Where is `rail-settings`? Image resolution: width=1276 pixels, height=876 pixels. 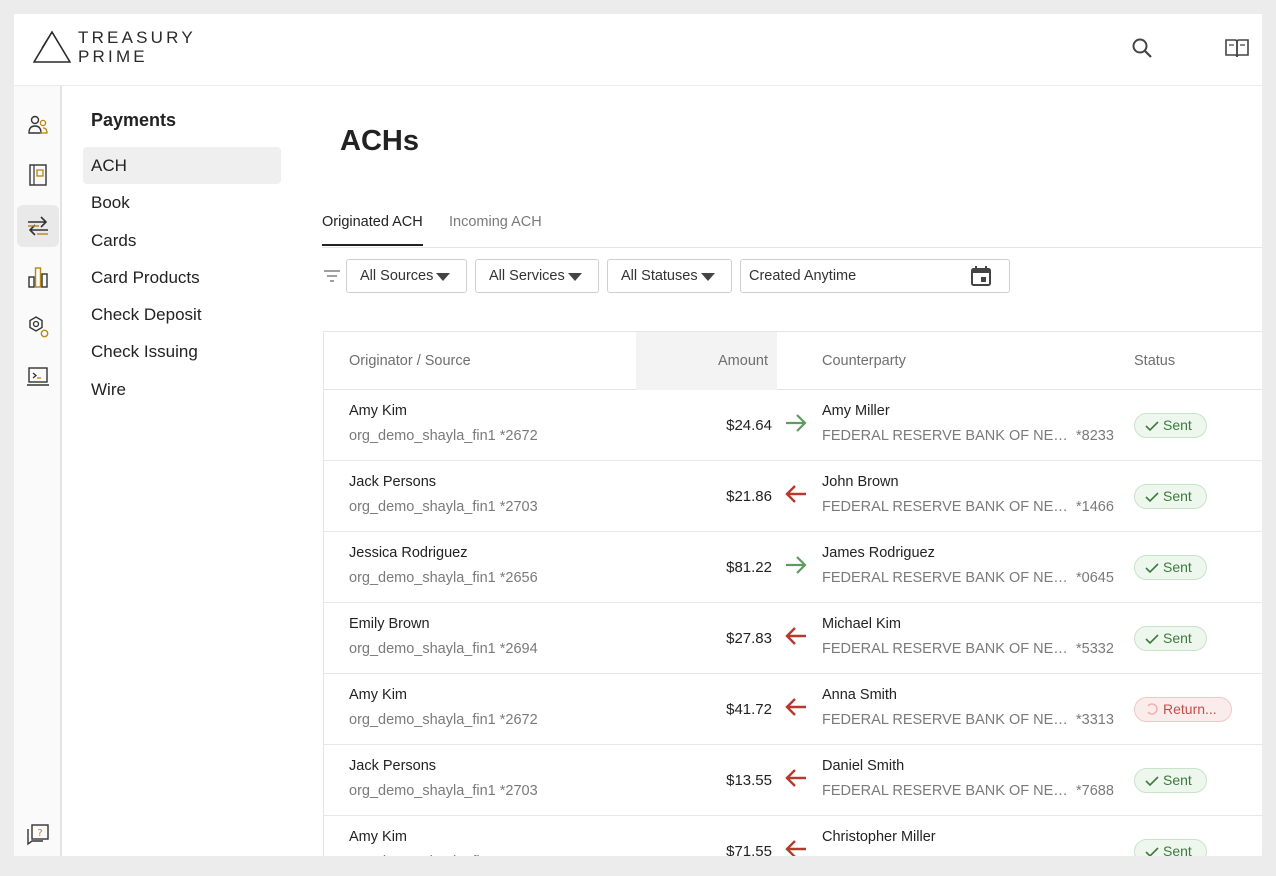
rail-settings is located at coordinates (38, 327).